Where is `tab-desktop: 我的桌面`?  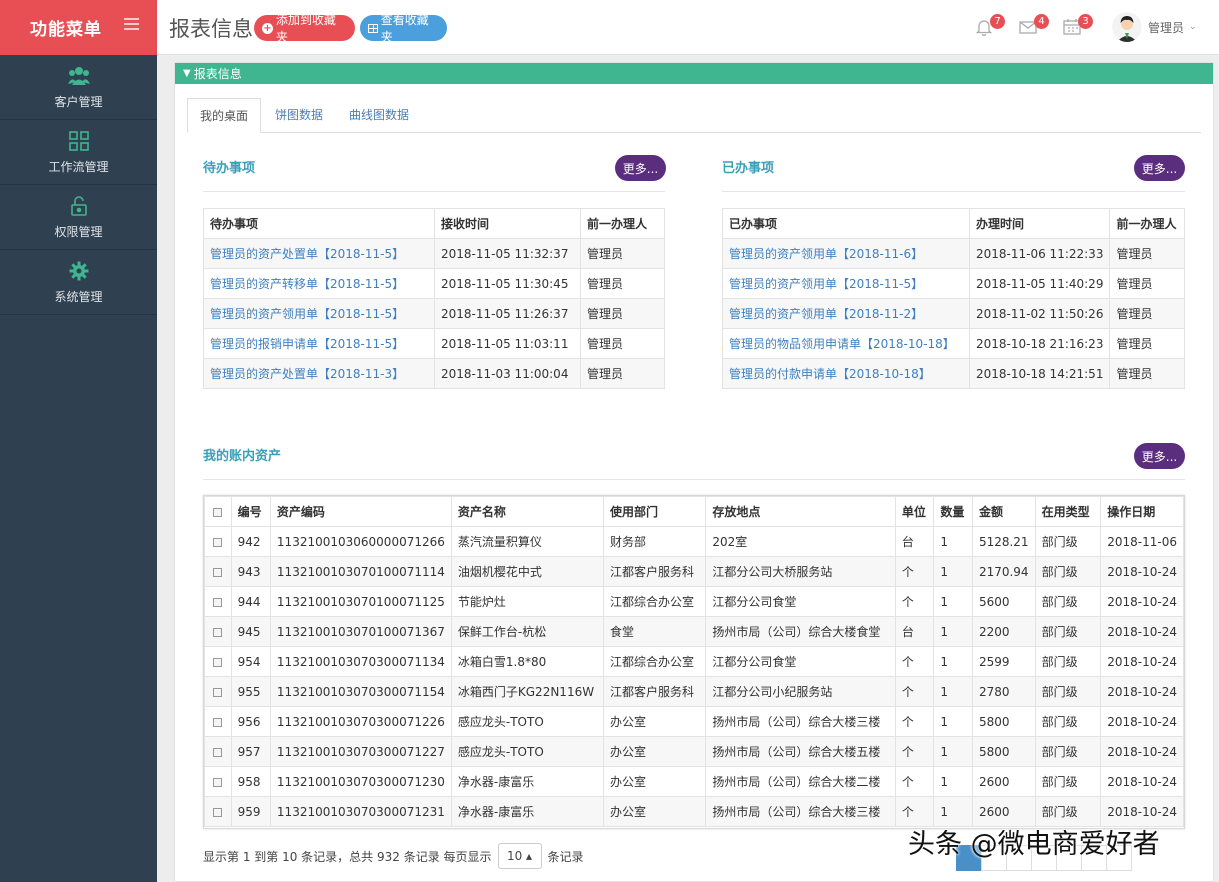 tab-desktop: 我的桌面 is located at coordinates (224, 115).